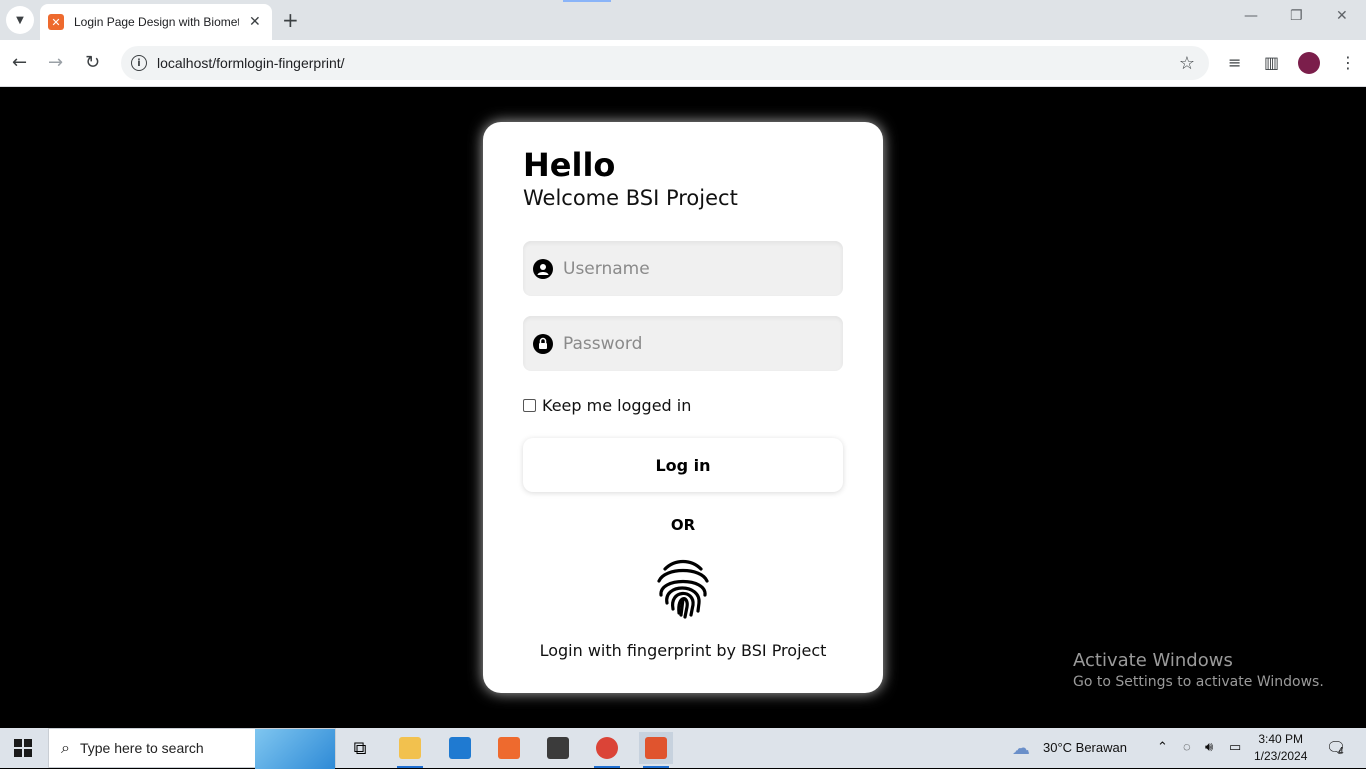  What do you see at coordinates (616, 405) in the screenshot?
I see `remember-label: Keep me logged in` at bounding box center [616, 405].